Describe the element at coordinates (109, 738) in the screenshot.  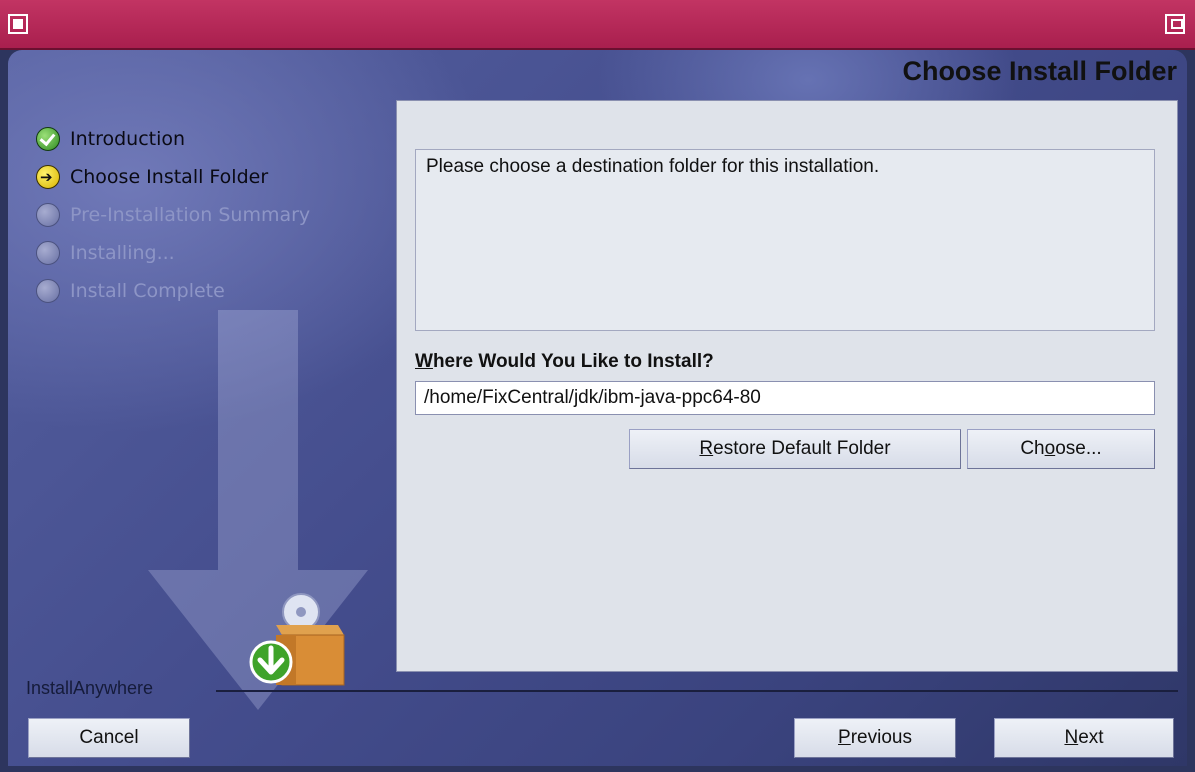
I see `cancel-button: Cancel` at that location.